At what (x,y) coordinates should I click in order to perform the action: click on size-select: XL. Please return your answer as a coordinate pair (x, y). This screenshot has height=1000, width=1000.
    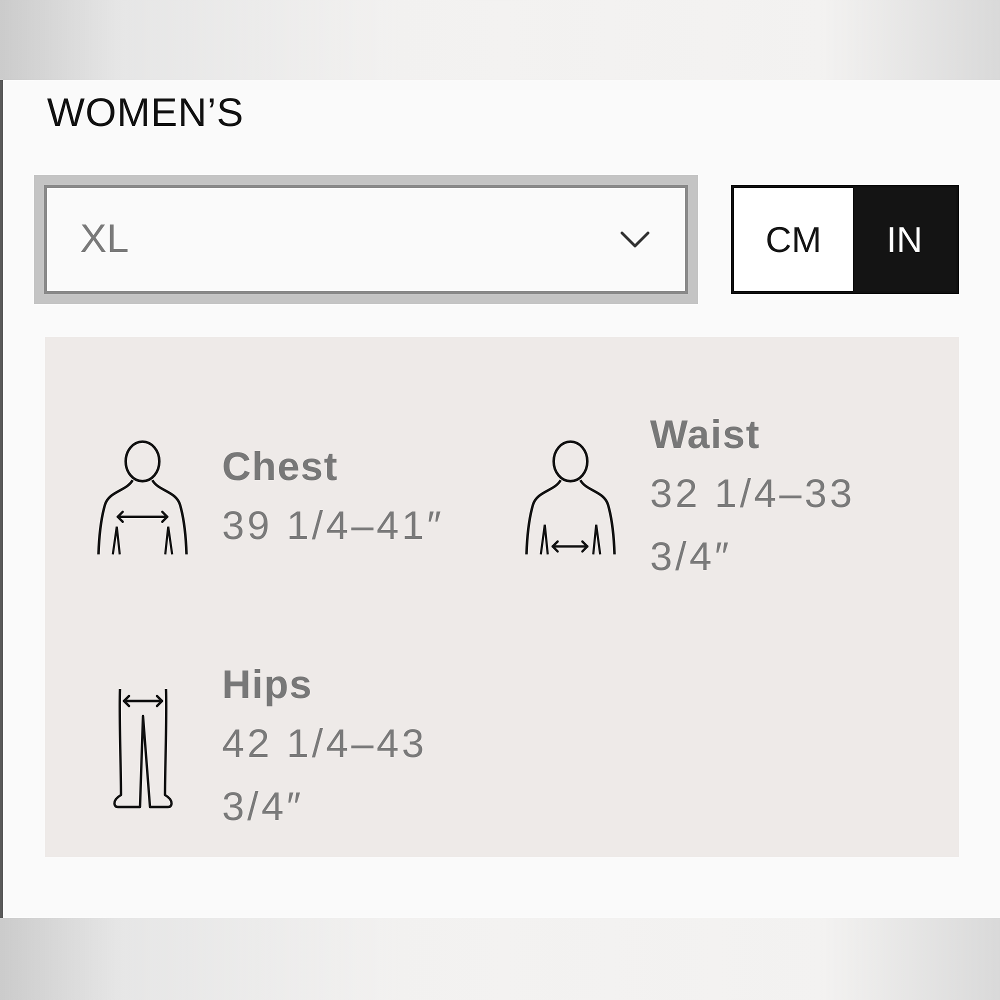
    Looking at the image, I should click on (366, 239).